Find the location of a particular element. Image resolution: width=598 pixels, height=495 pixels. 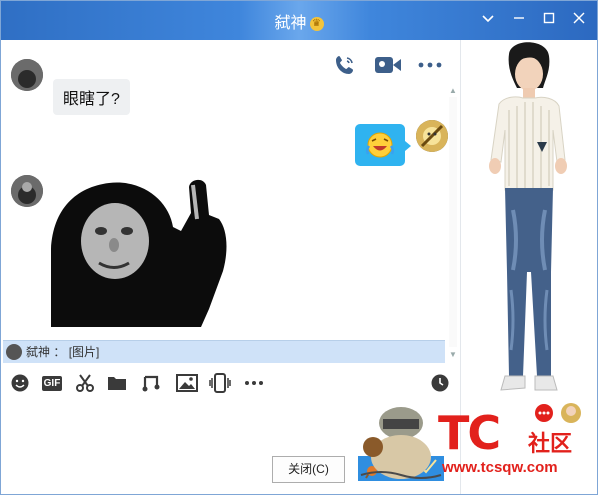

input-toolbar: GIF is located at coordinates (230, 383).